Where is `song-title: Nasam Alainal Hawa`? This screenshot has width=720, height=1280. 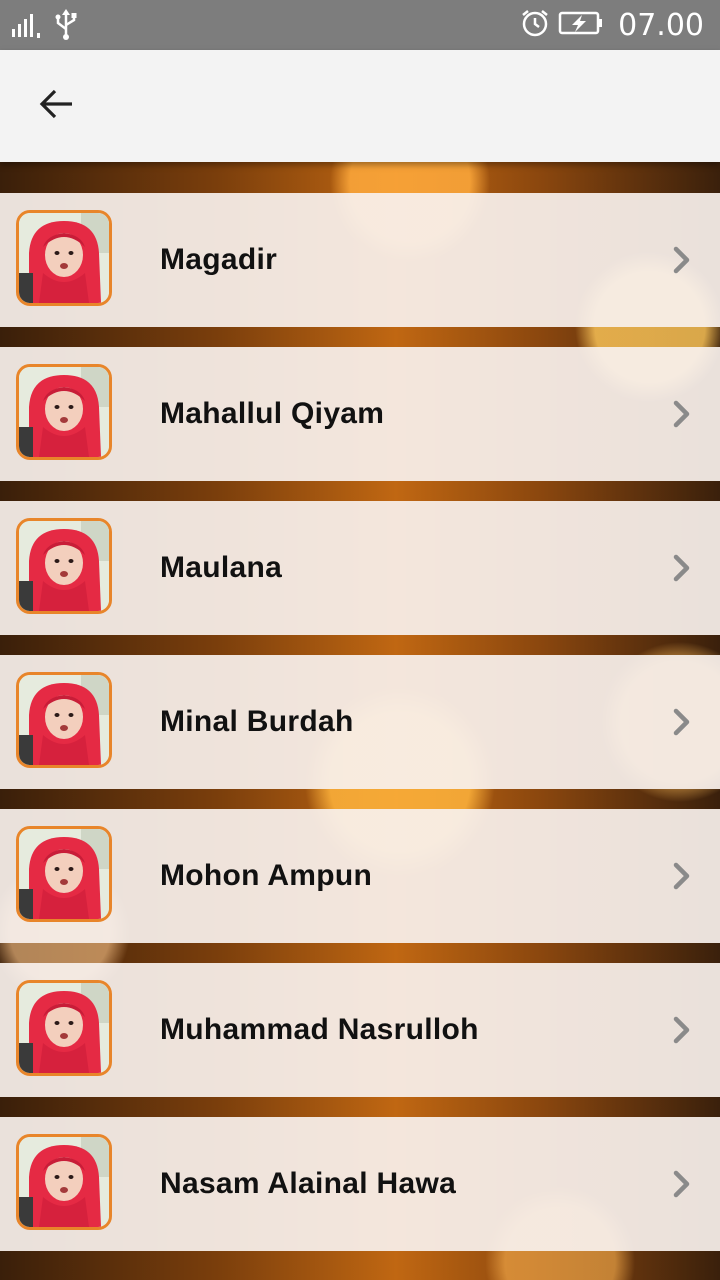 song-title: Nasam Alainal Hawa is located at coordinates (308, 1183).